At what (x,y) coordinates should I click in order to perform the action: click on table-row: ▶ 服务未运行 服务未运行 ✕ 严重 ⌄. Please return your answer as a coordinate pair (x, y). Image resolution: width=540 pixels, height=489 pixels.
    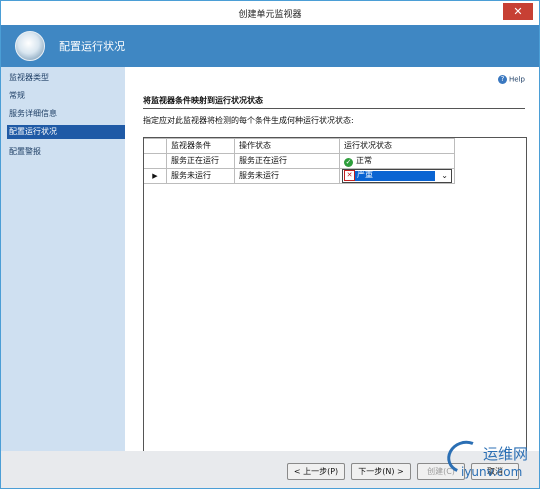
    Looking at the image, I should click on (299, 176).